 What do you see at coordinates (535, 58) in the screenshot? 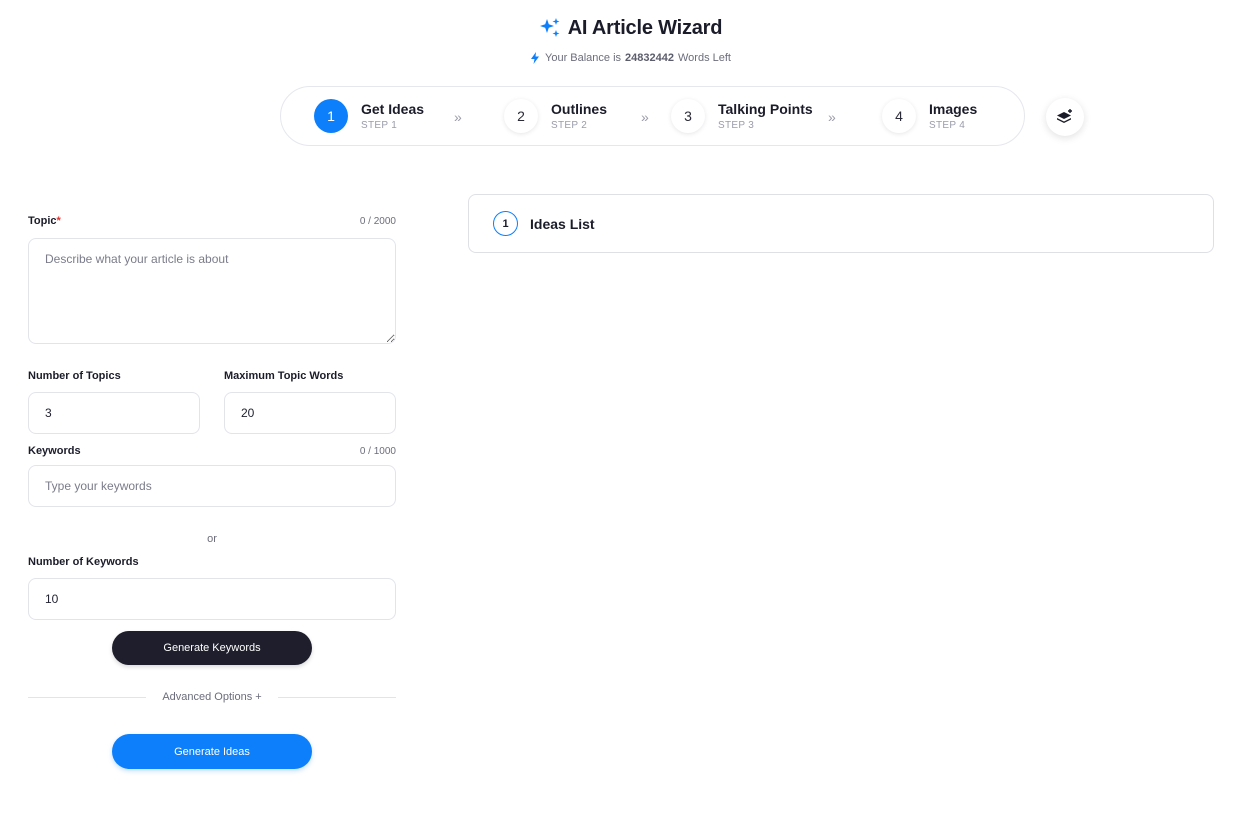
I see `lightning-icon` at bounding box center [535, 58].